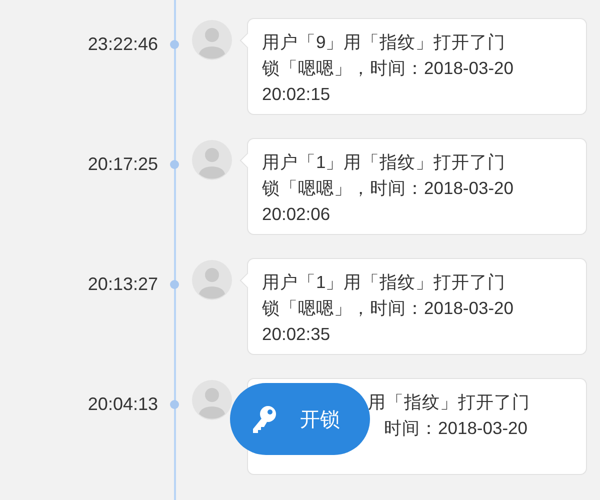 This screenshot has height=500, width=600. I want to click on key-icon, so click(264, 419).